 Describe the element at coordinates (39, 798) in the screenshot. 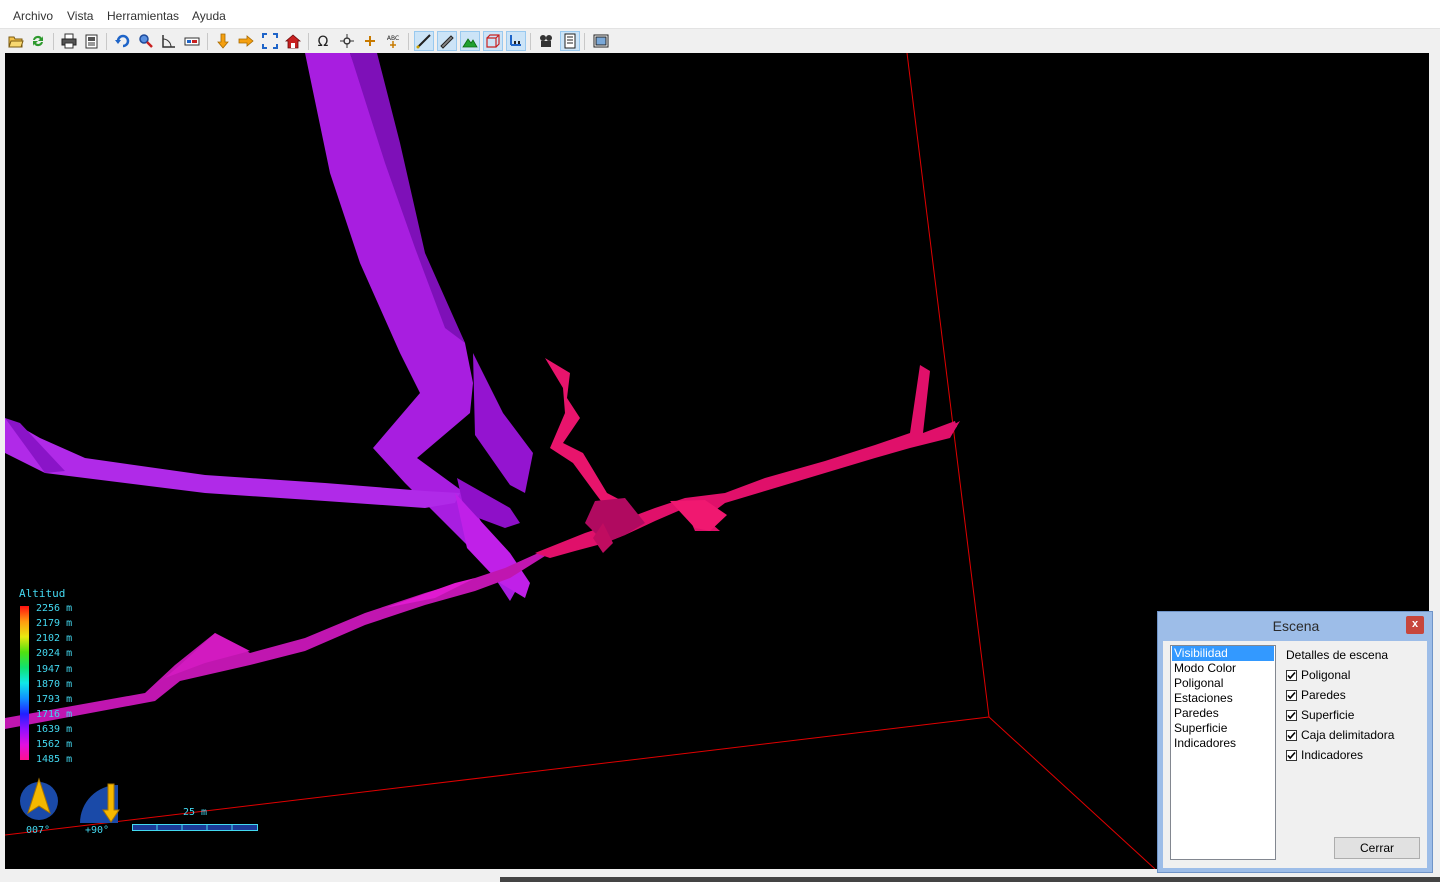

I see `compass-icon` at that location.